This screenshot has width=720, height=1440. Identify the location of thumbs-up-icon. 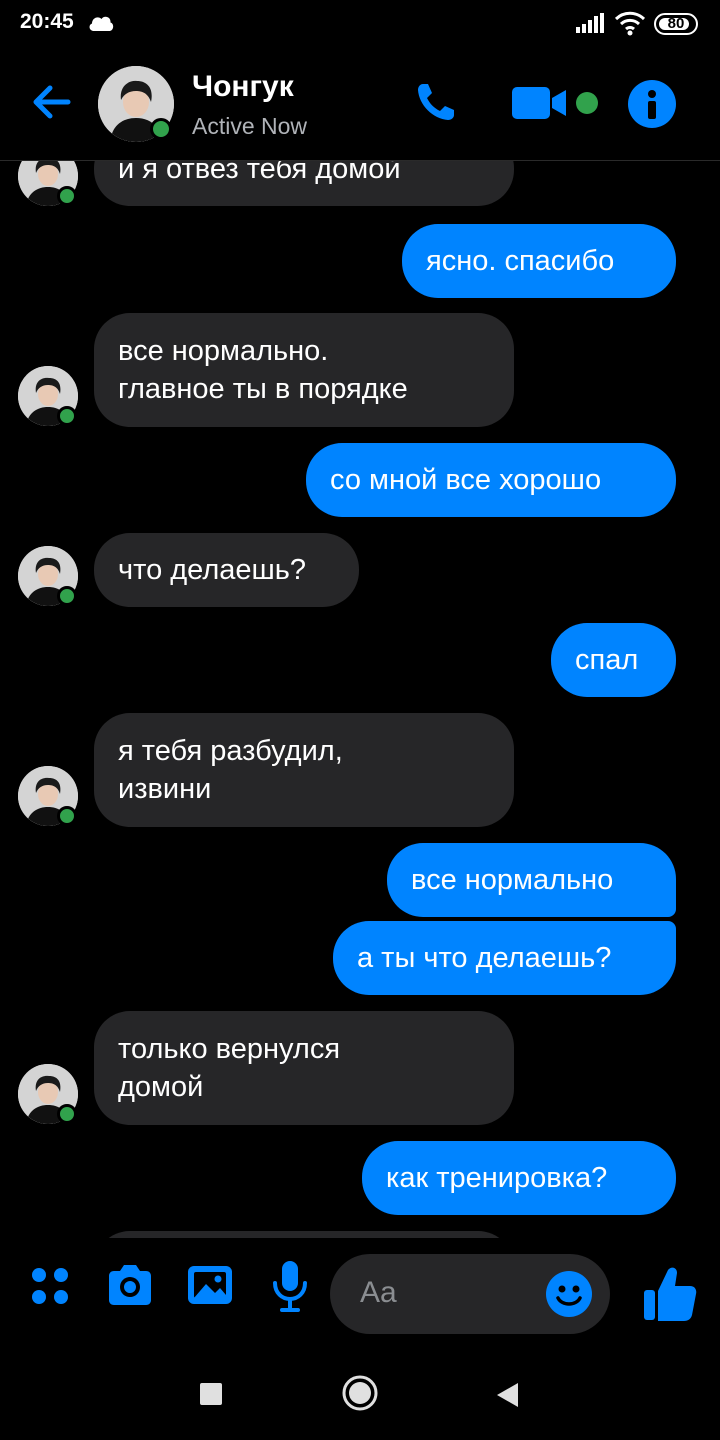
(670, 1294).